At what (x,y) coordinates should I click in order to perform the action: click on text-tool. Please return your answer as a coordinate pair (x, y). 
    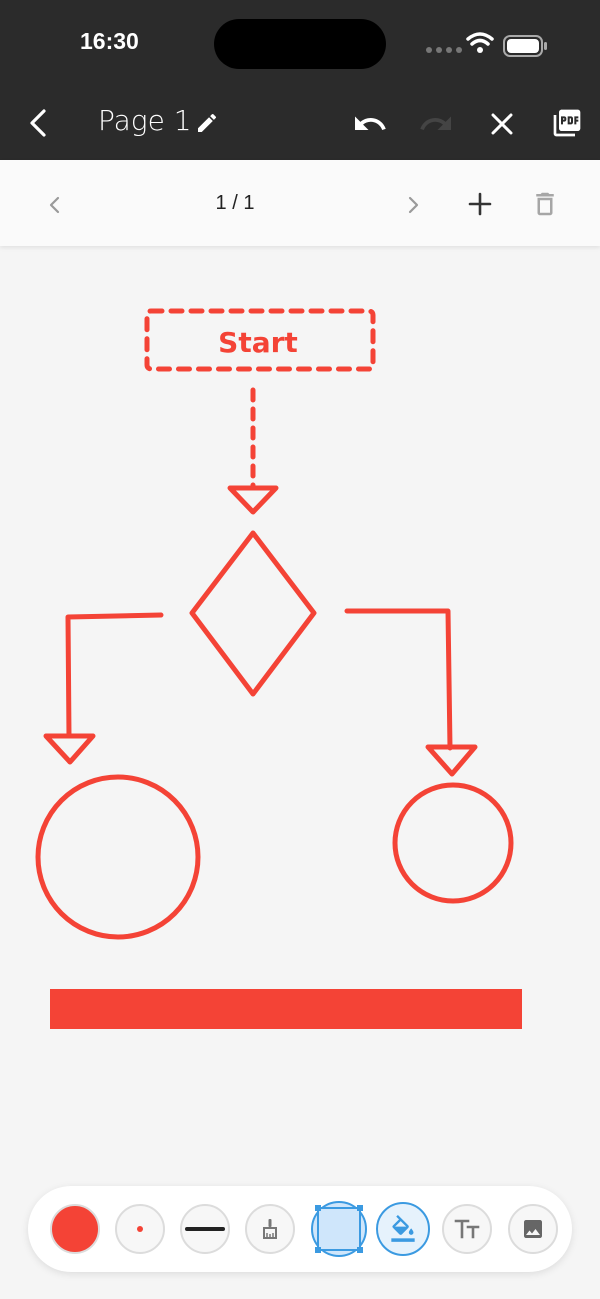
    Looking at the image, I should click on (467, 1229).